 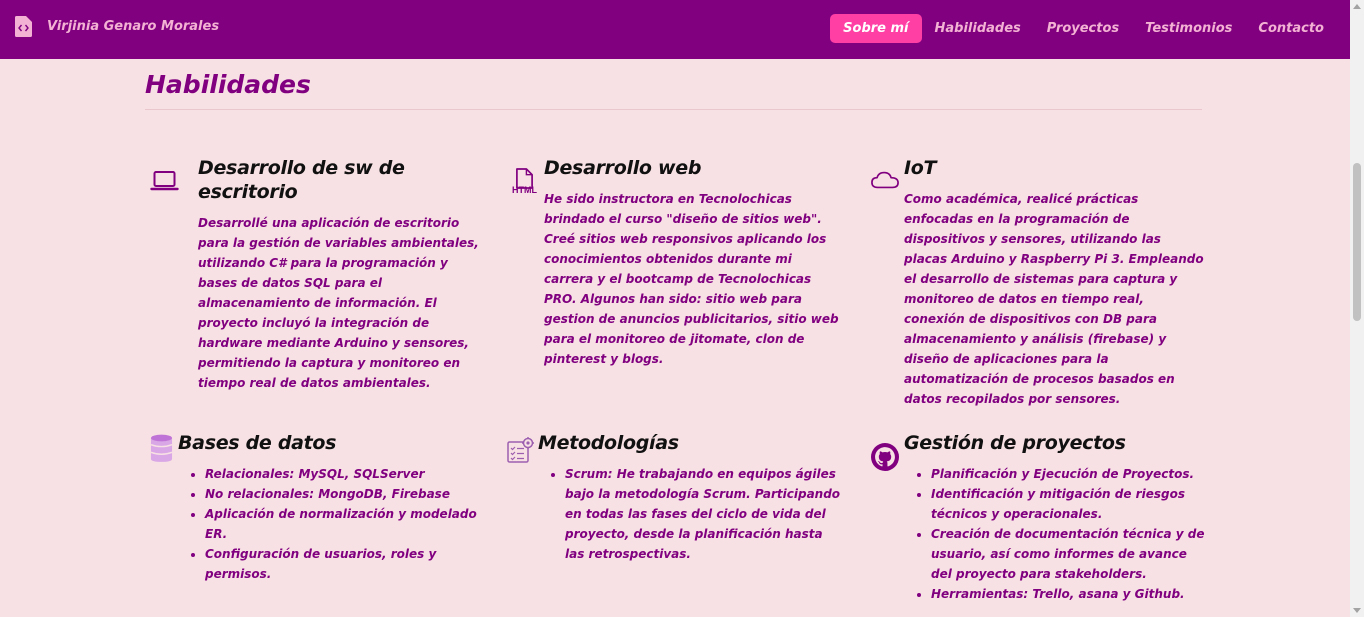 What do you see at coordinates (257, 443) in the screenshot?
I see `card-title: Bases de datos` at bounding box center [257, 443].